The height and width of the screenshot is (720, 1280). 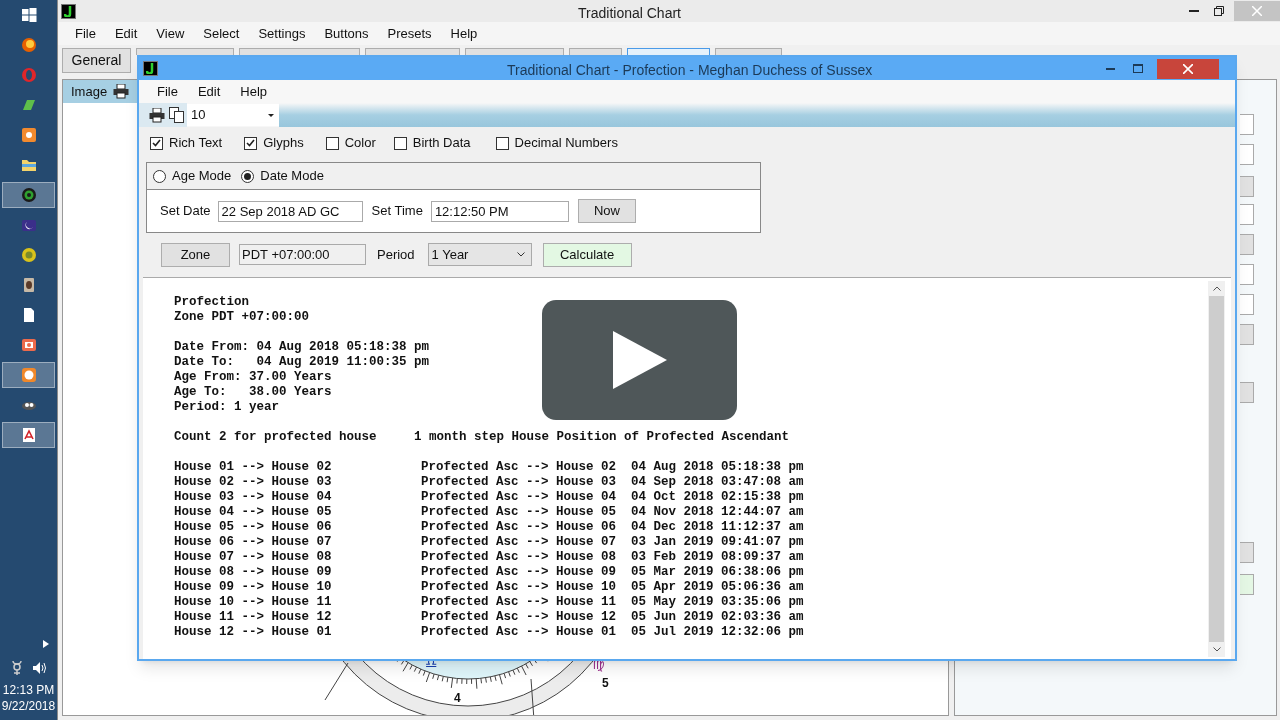 I want to click on app-logo, so click(x=150, y=68).